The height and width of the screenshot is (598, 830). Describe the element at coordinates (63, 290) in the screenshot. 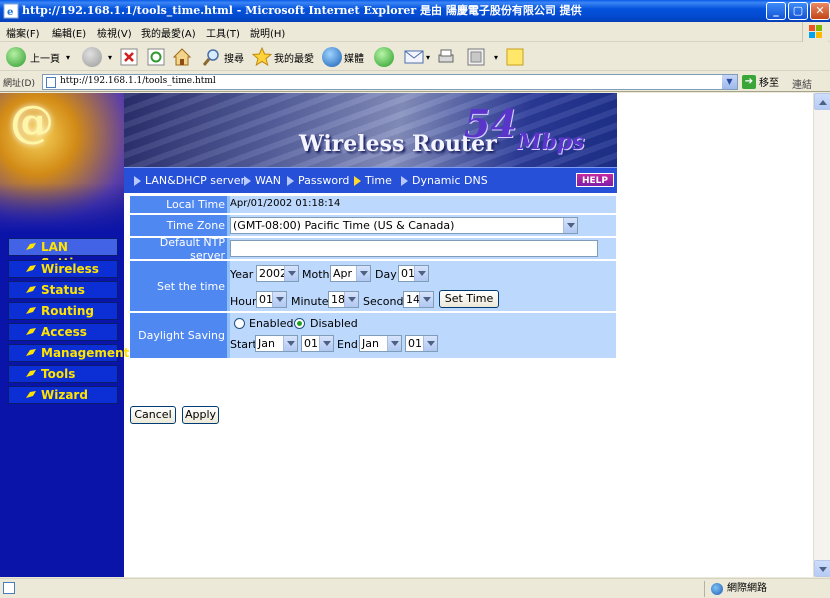

I see `sidebar-item-status: Status` at that location.